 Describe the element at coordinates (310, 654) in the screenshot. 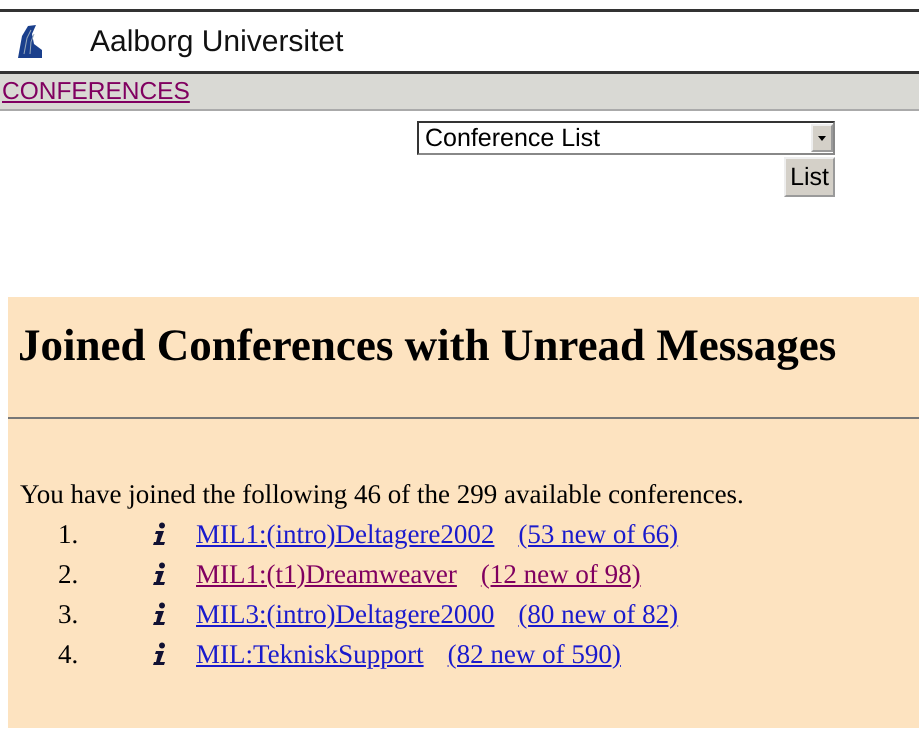

I see `conference-link: MIL:TekniskSupport` at that location.